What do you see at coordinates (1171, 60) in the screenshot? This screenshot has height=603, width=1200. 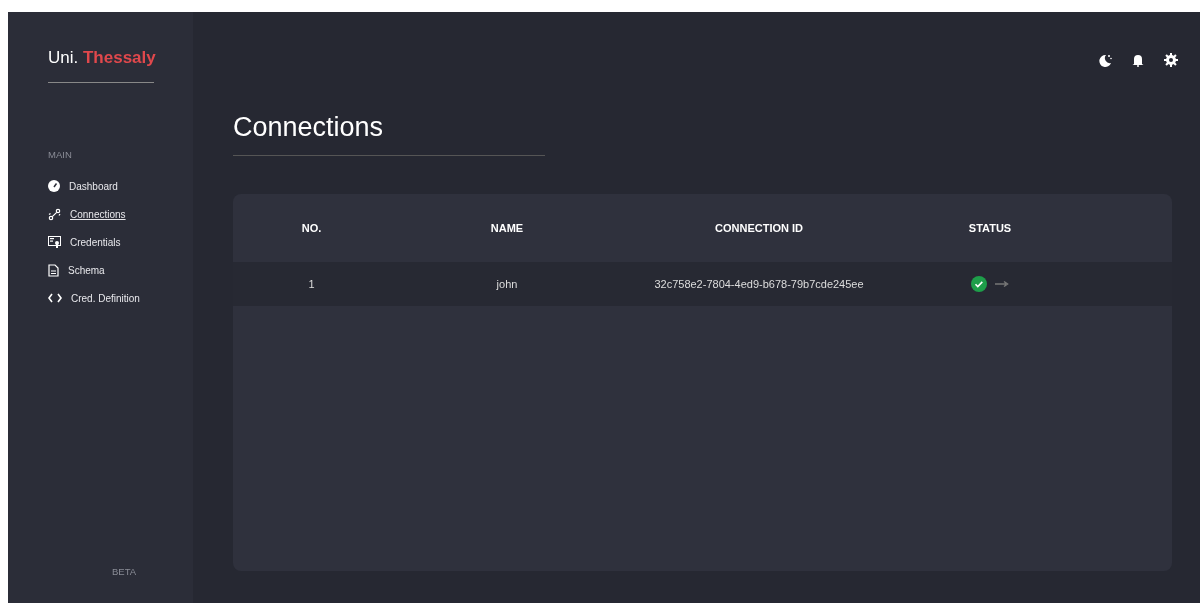 I see `settings-icon` at bounding box center [1171, 60].